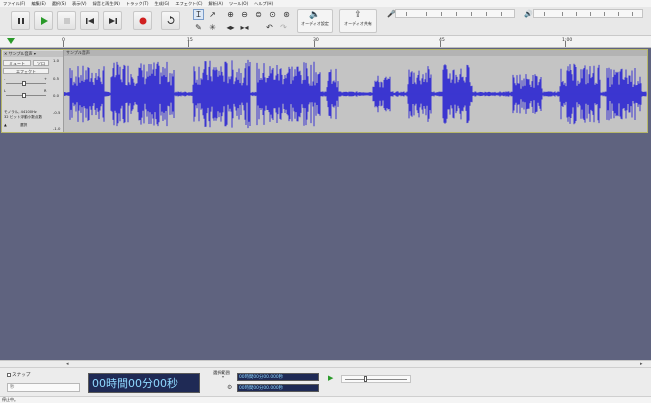  Describe the element at coordinates (56, 78) in the screenshot. I see `scale-upper: 0.5` at that location.